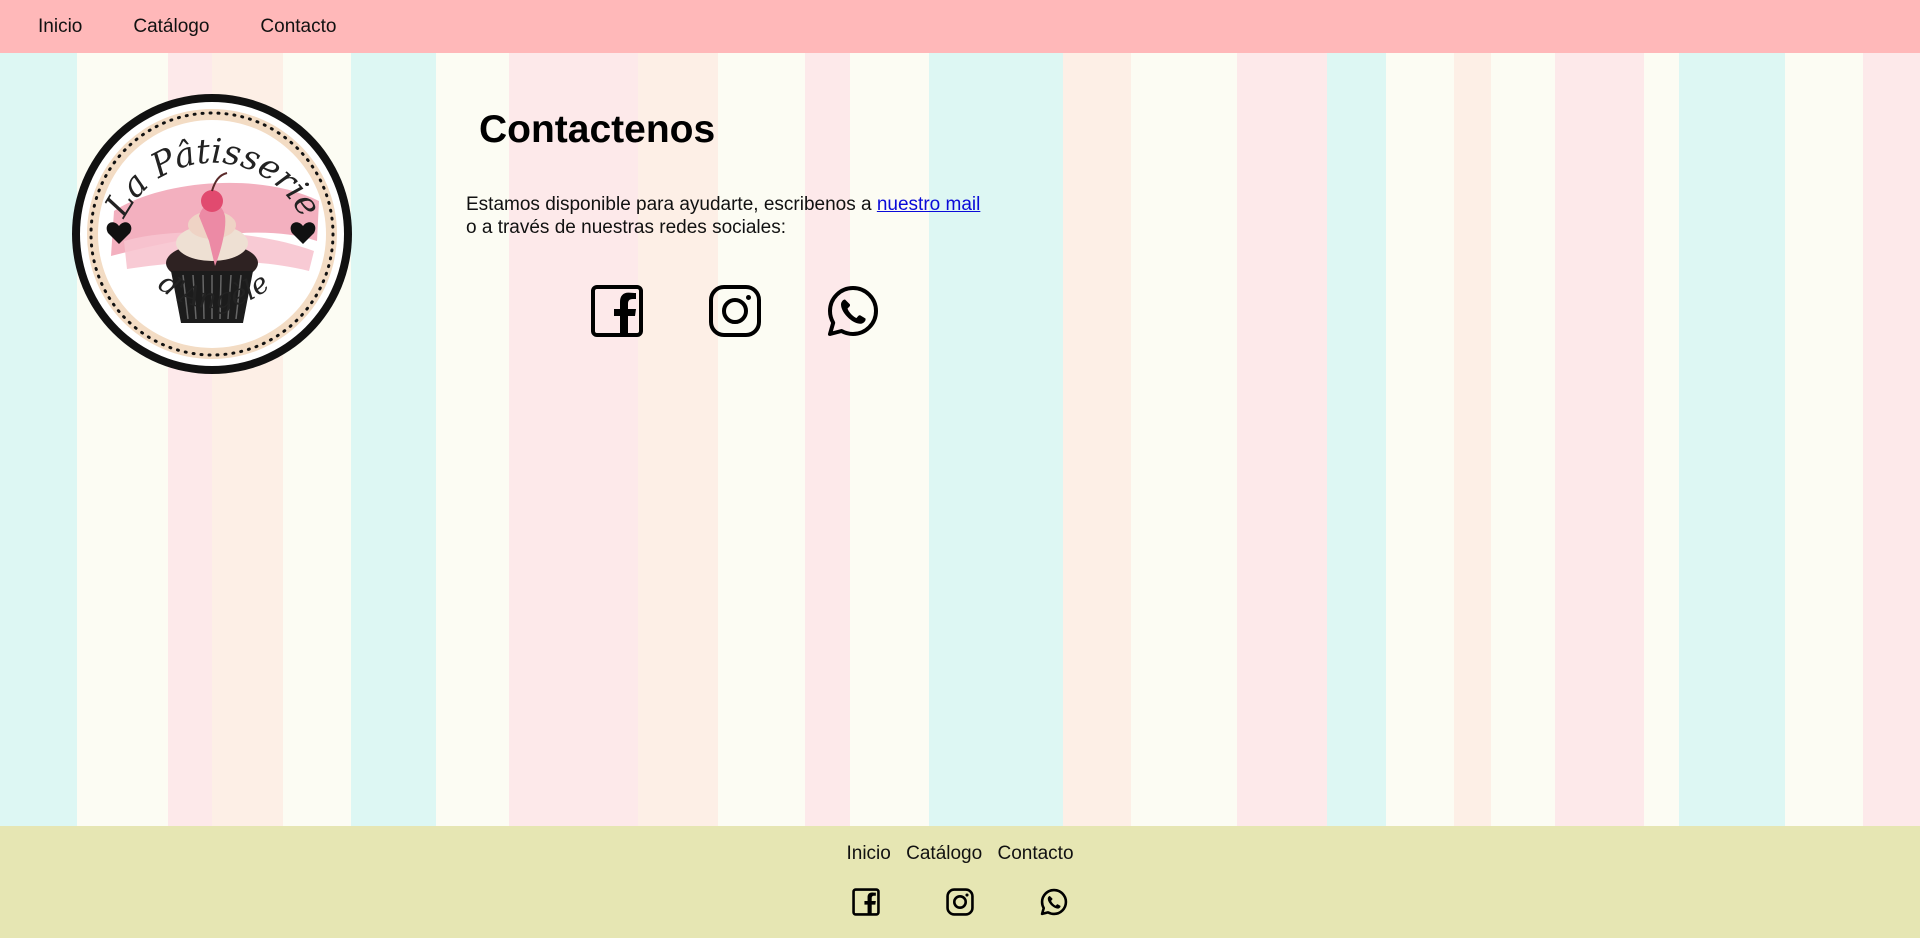  Describe the element at coordinates (298, 27) in the screenshot. I see `nav-link-contacto: Contacto` at that location.